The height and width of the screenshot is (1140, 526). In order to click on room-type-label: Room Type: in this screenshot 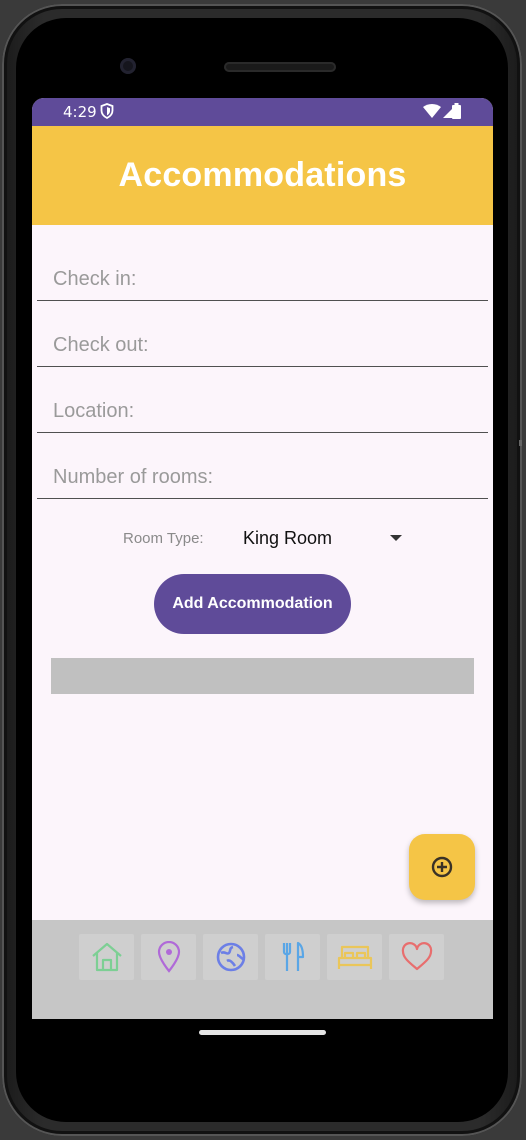, I will do `click(163, 538)`.